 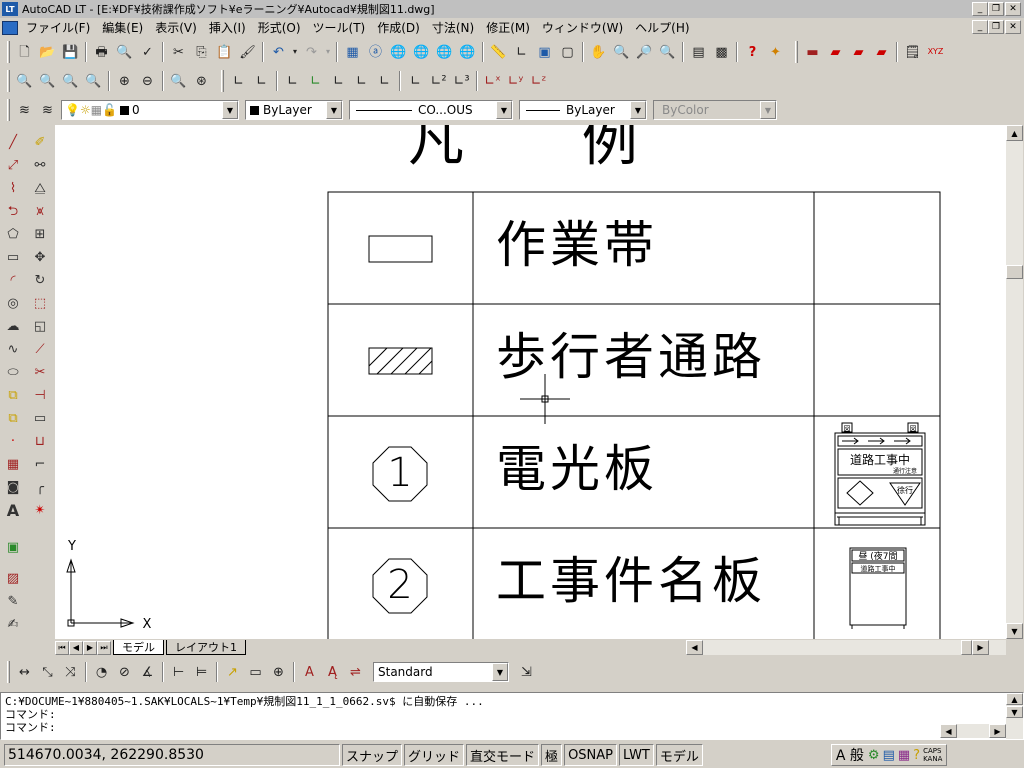 What do you see at coordinates (398, 52) in the screenshot?
I see `globe-icon: 🌐` at bounding box center [398, 52].